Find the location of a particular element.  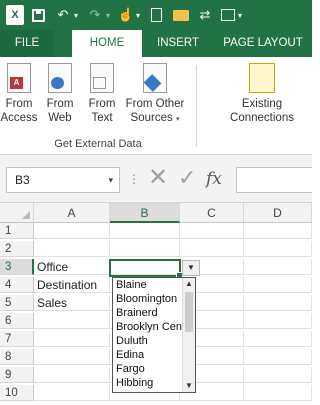

row-header: 9 is located at coordinates (17, 375).